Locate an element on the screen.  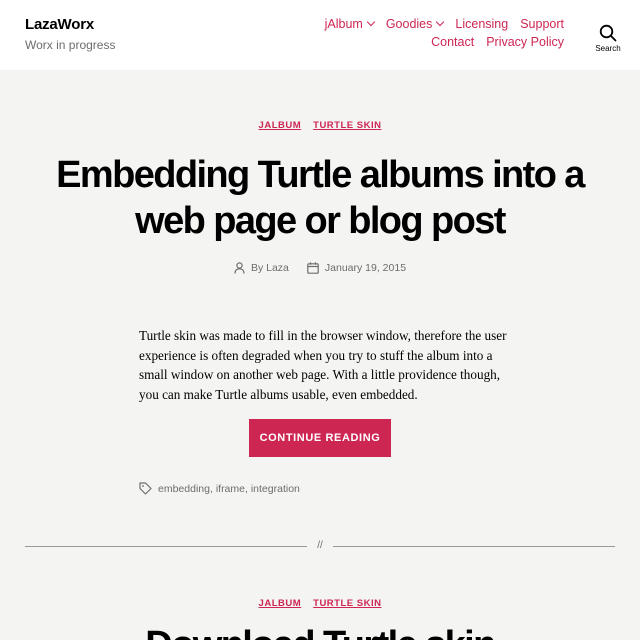
person-icon is located at coordinates (239, 268).